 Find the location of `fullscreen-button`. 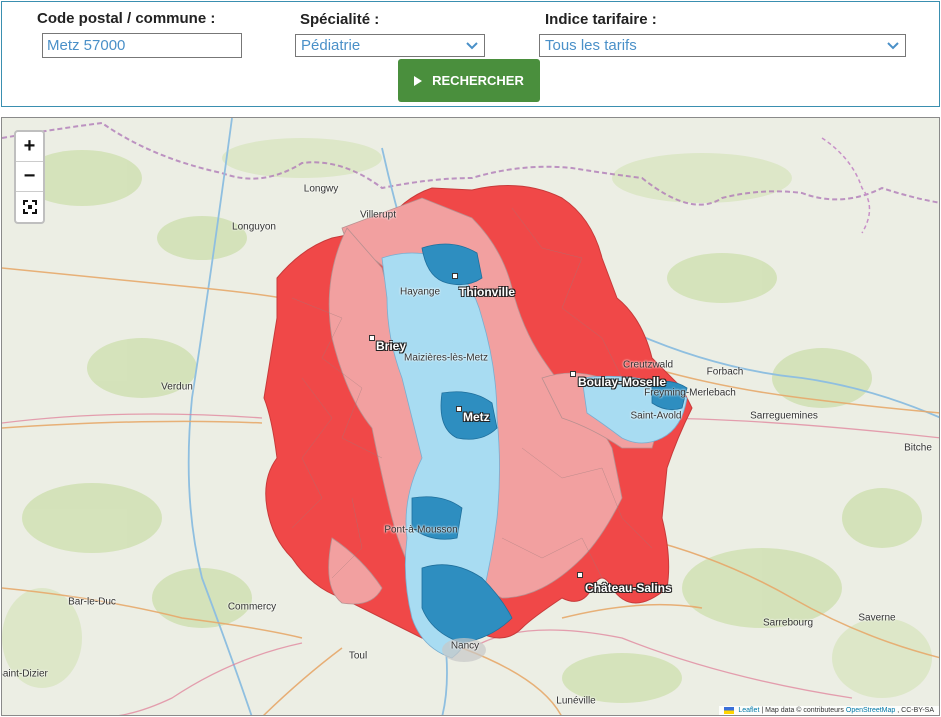

fullscreen-button is located at coordinates (29, 207).